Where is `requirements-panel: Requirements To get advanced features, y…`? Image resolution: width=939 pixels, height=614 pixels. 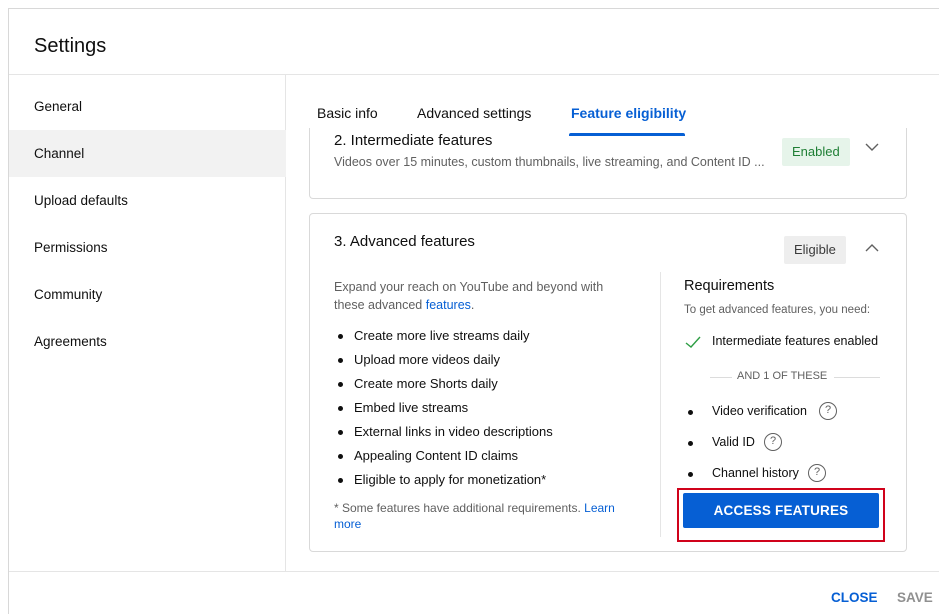
requirements-panel: Requirements To get advanced features, y… is located at coordinates (789, 380).